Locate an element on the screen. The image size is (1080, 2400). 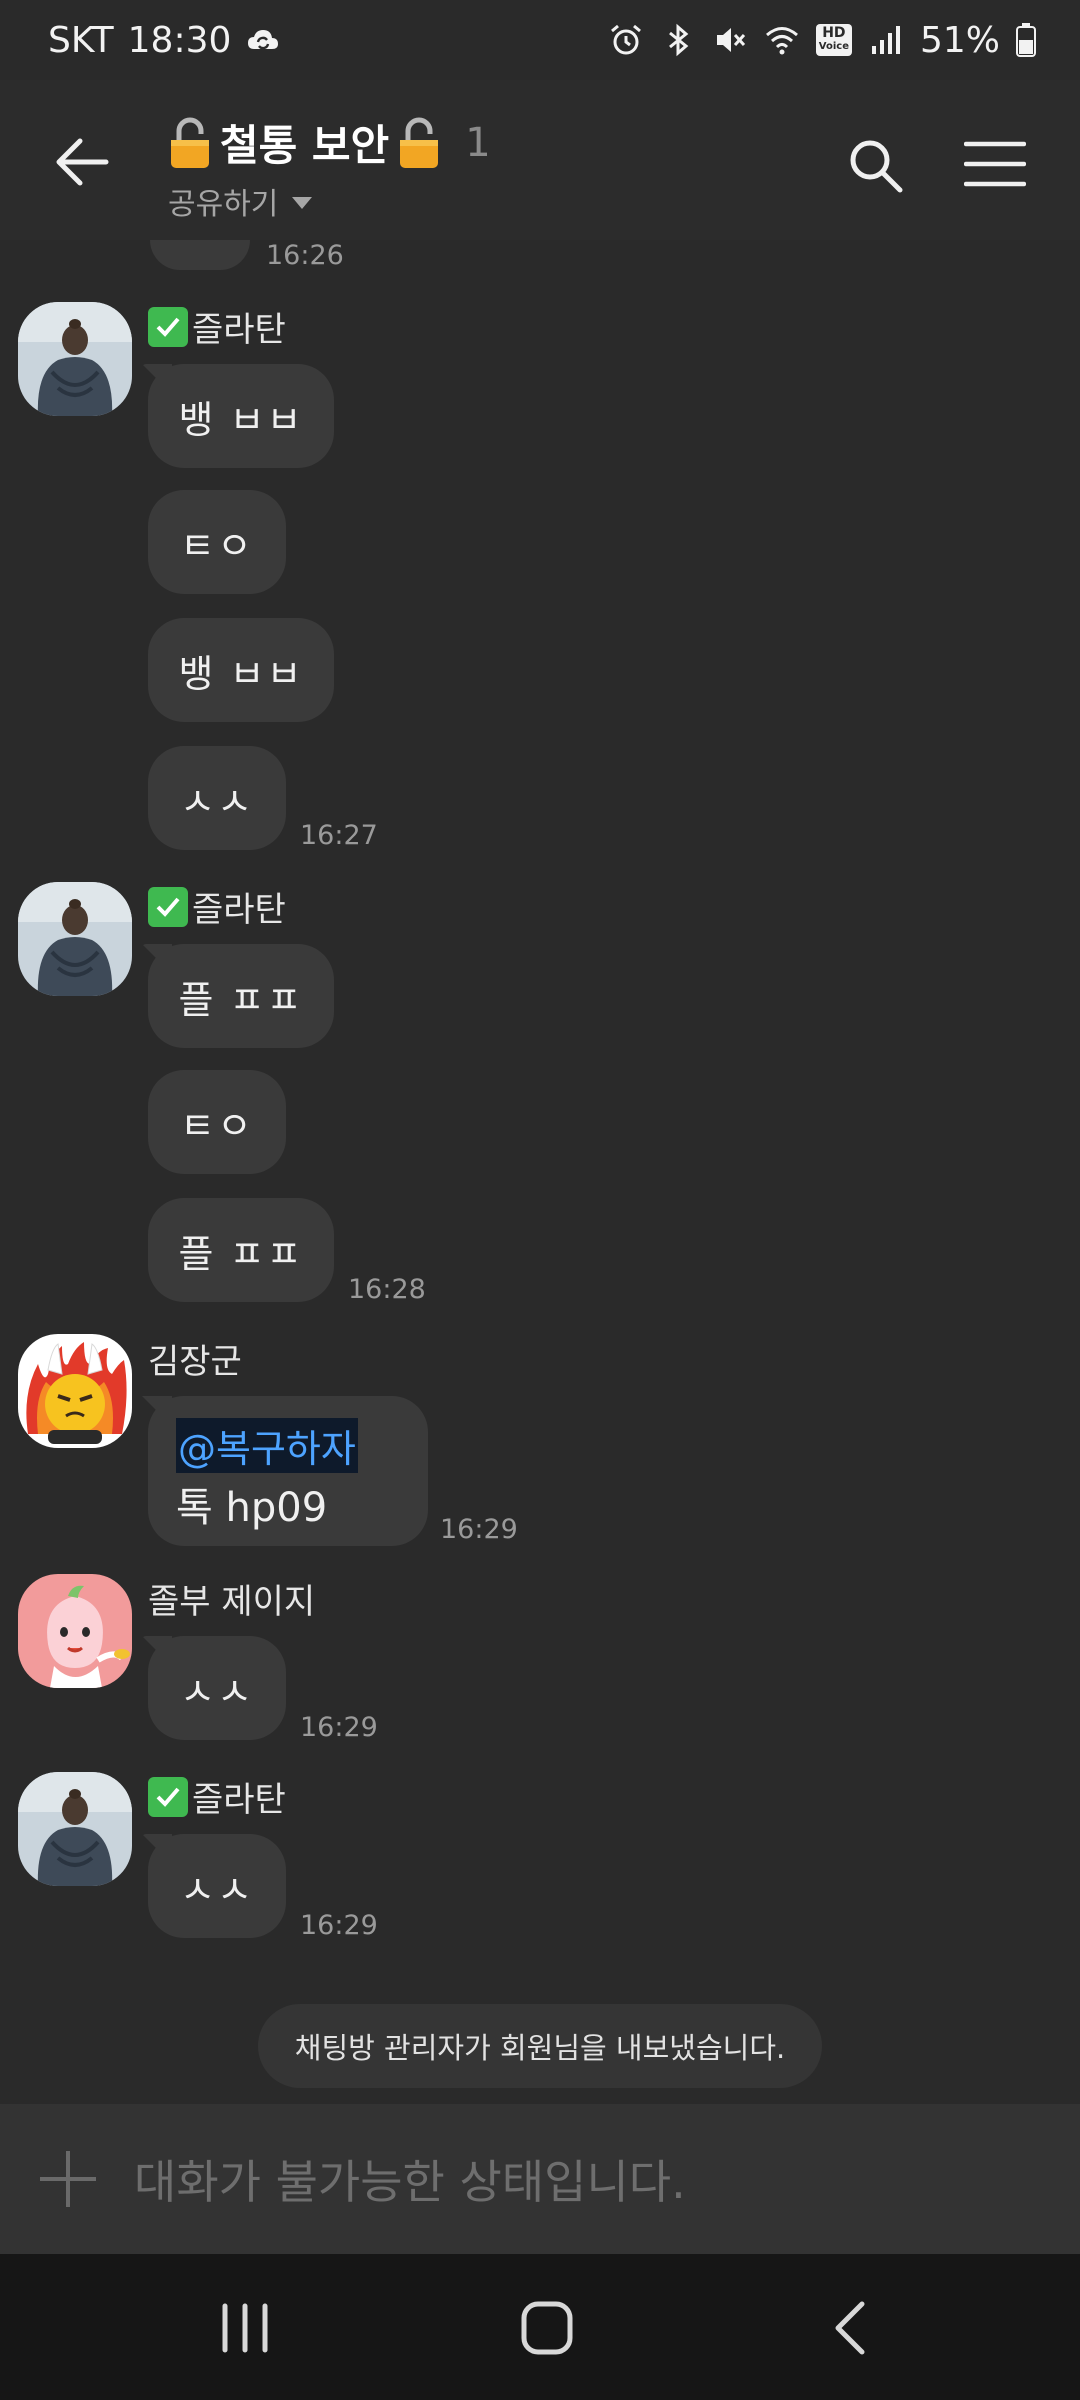
home-icon is located at coordinates (547, 2328).